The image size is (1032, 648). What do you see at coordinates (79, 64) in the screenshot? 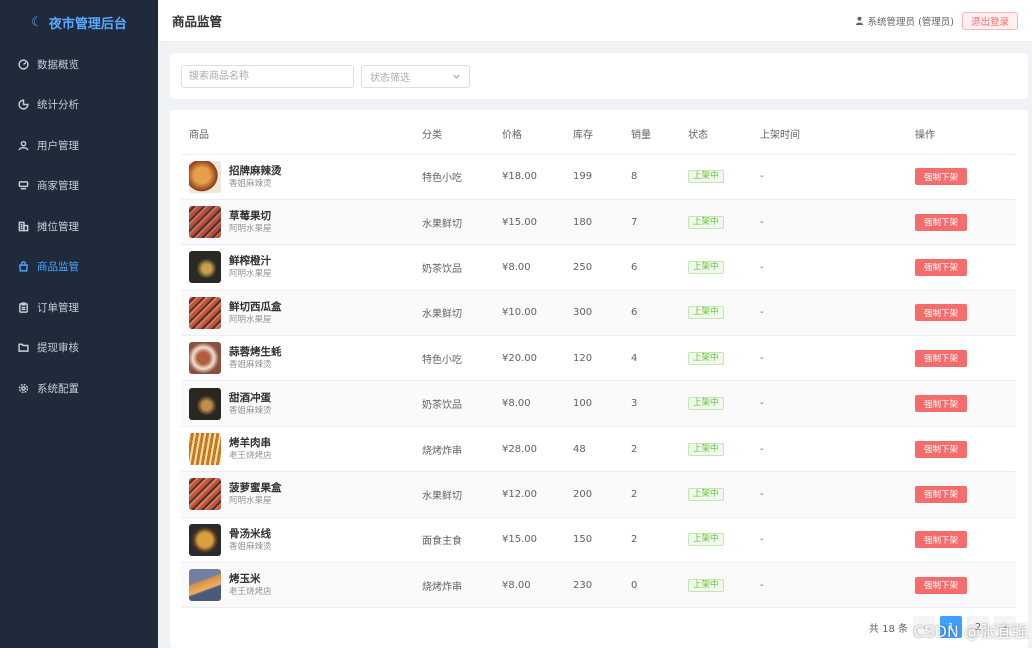
I see `sidebar-item-0: 数据概览` at bounding box center [79, 64].